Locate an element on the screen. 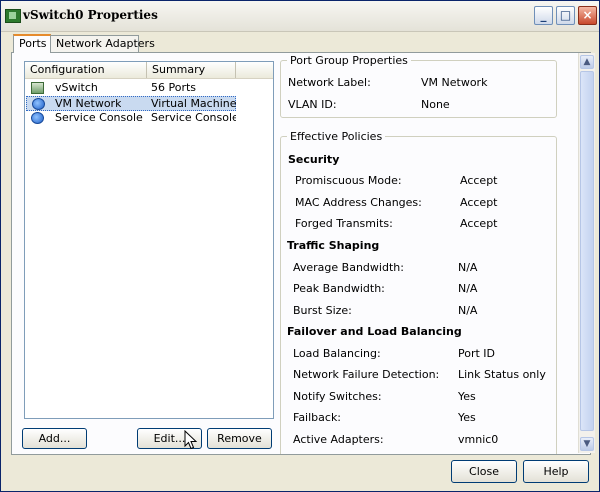 This screenshot has height=492, width=600. maximize-icon: □ is located at coordinates (565, 15).